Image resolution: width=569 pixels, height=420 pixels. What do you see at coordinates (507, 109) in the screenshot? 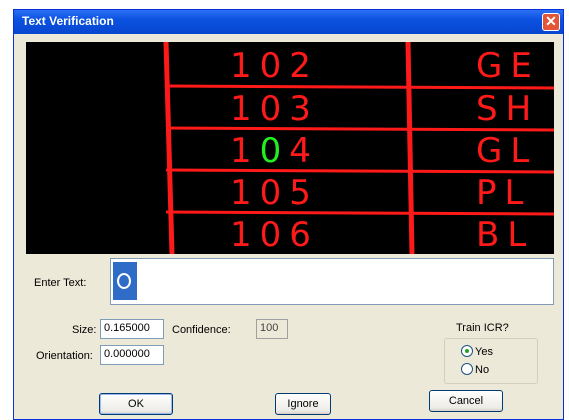
I see `row-text: SH` at bounding box center [507, 109].